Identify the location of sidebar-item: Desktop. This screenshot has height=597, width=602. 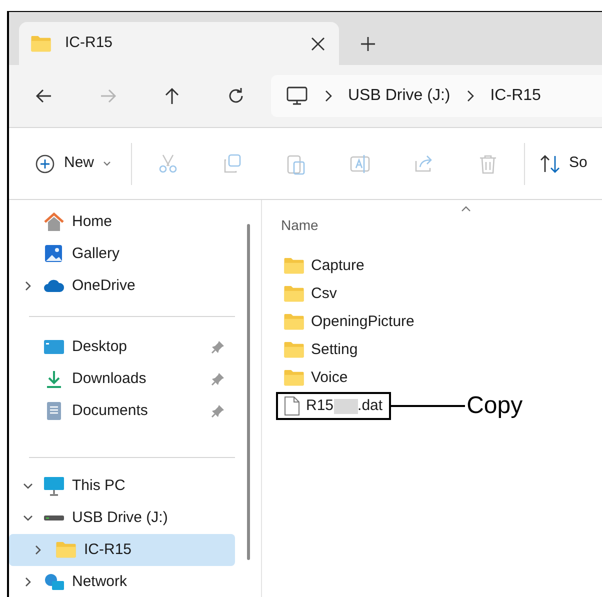
(122, 347).